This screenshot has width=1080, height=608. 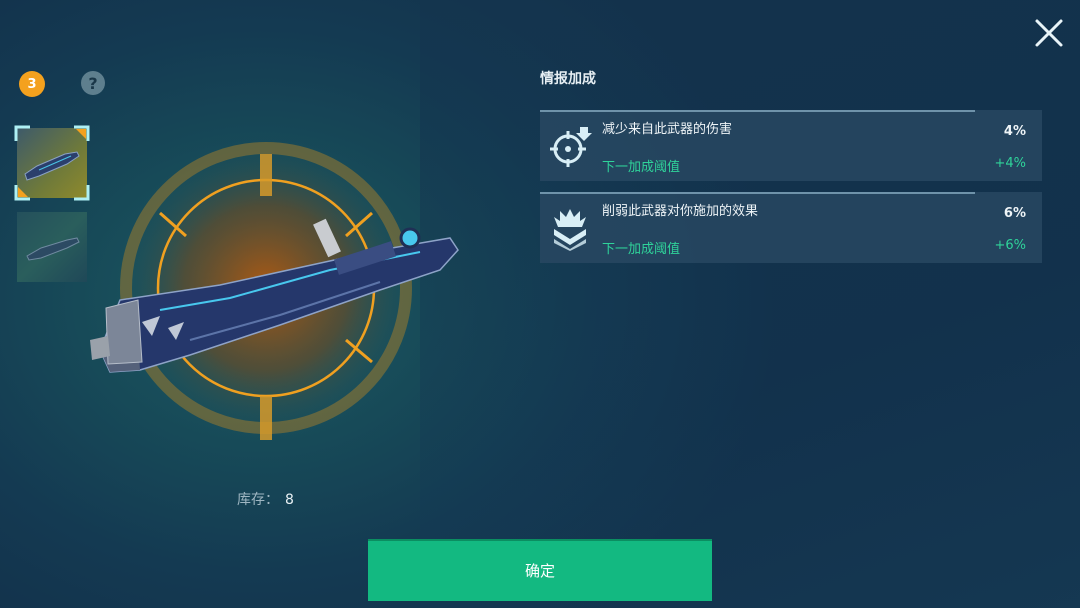 What do you see at coordinates (791, 145) in the screenshot?
I see `bonus-card: 减少来自此武器的伤害 4% 下一加成阈值 +4%` at bounding box center [791, 145].